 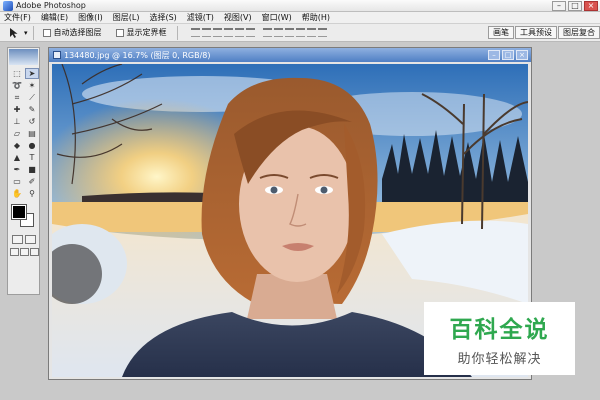 I want to click on distribute-left-icon, so click(x=300, y=32).